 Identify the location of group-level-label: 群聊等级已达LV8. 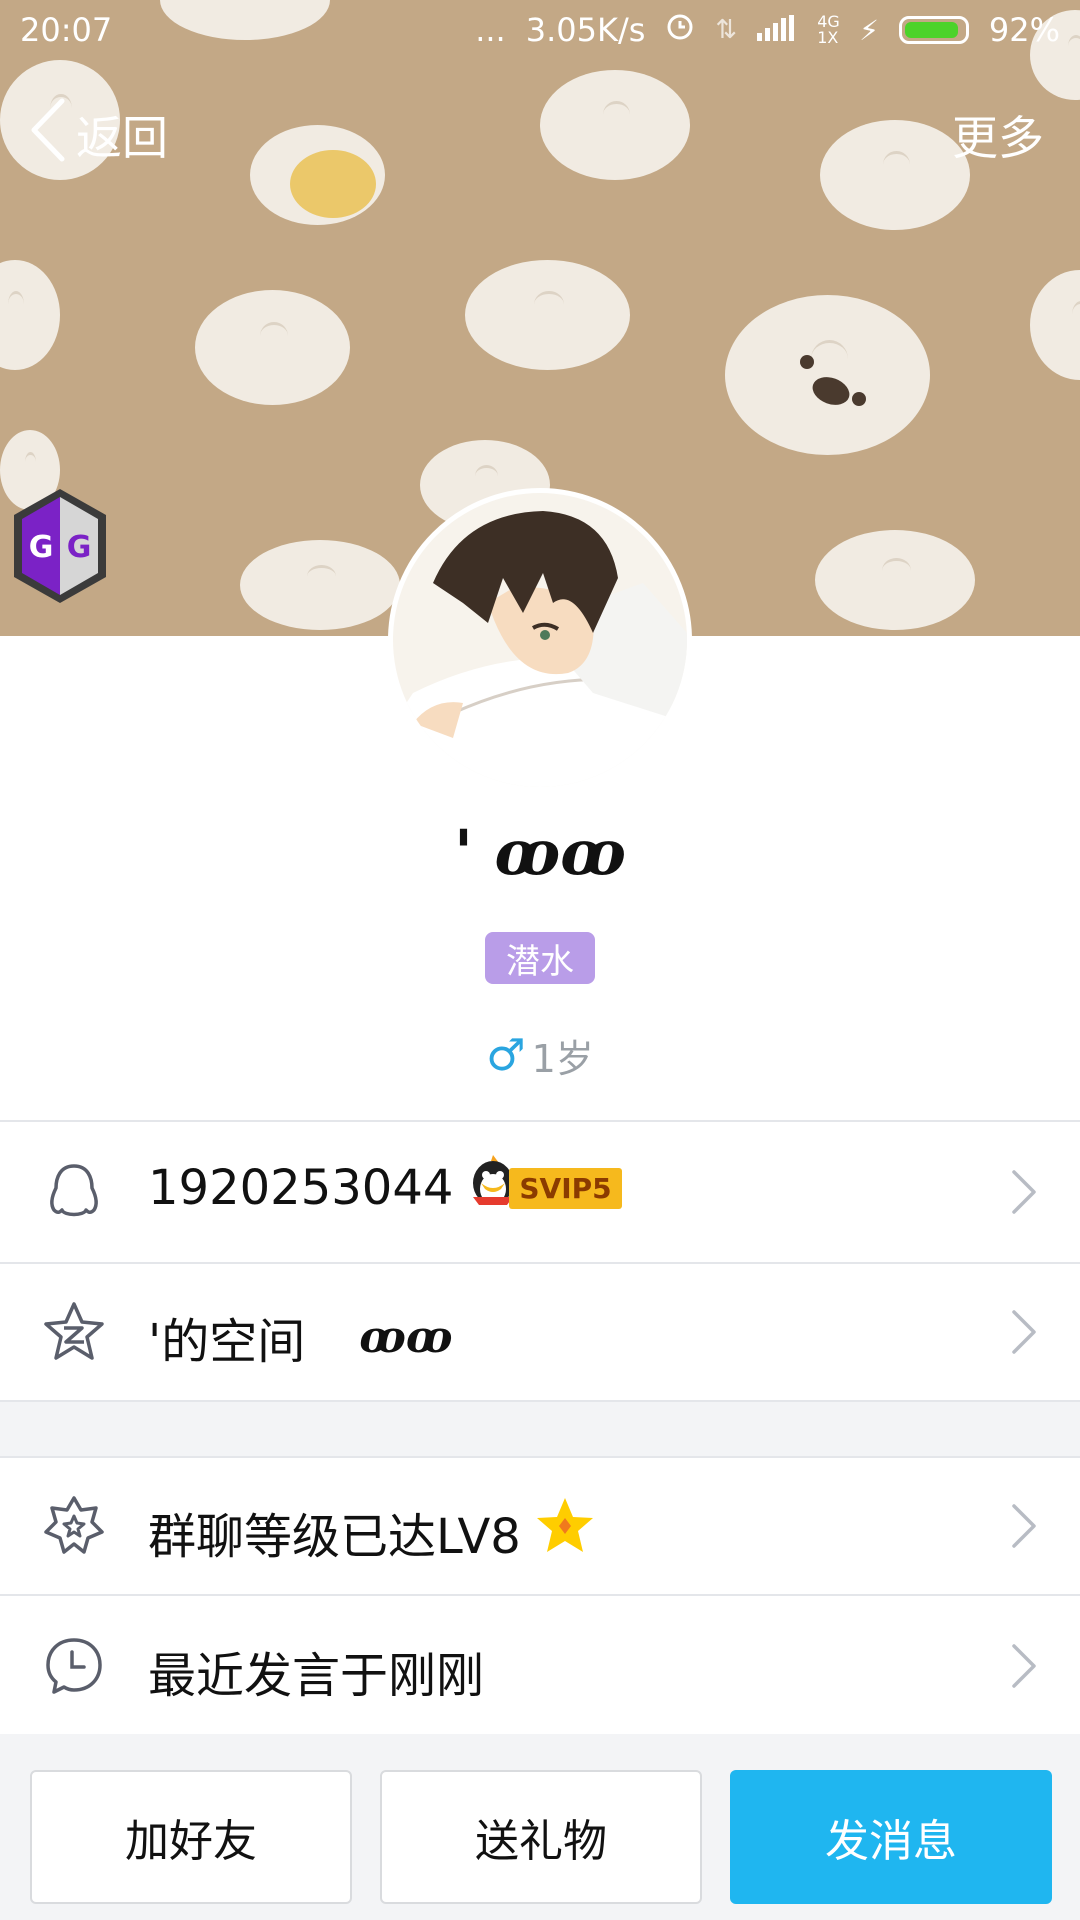
(334, 1537).